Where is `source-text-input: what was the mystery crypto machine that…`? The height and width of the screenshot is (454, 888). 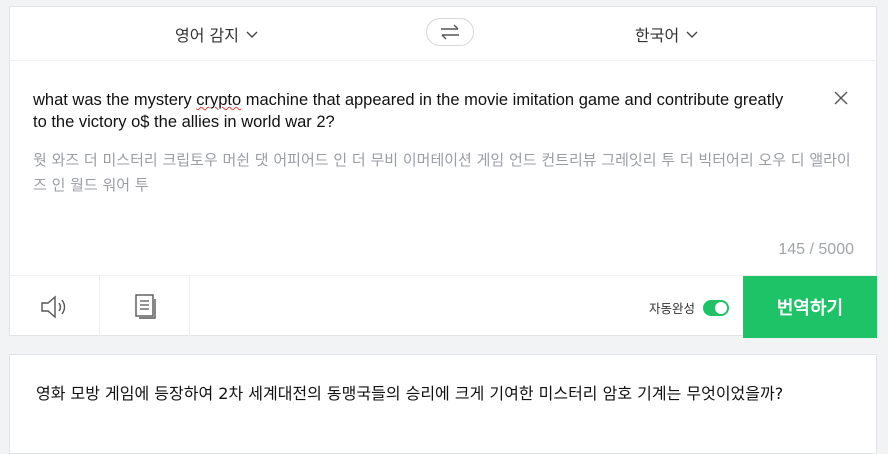 source-text-input: what was the mystery crypto machine that… is located at coordinates (413, 111).